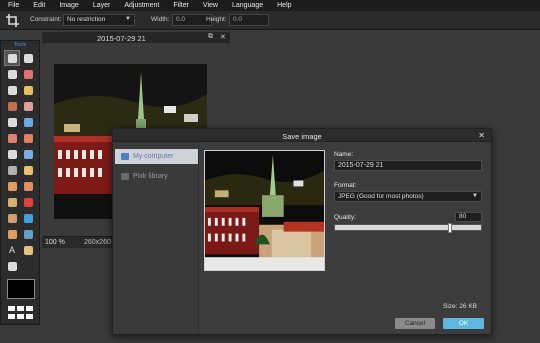  I want to click on tool-brush, so click(12, 106).